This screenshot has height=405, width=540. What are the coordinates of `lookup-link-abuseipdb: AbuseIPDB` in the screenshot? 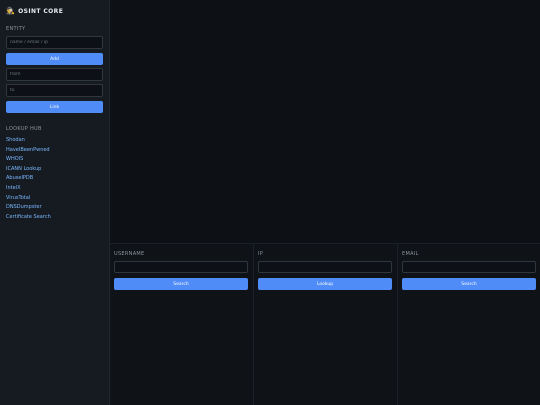 It's located at (28, 179).